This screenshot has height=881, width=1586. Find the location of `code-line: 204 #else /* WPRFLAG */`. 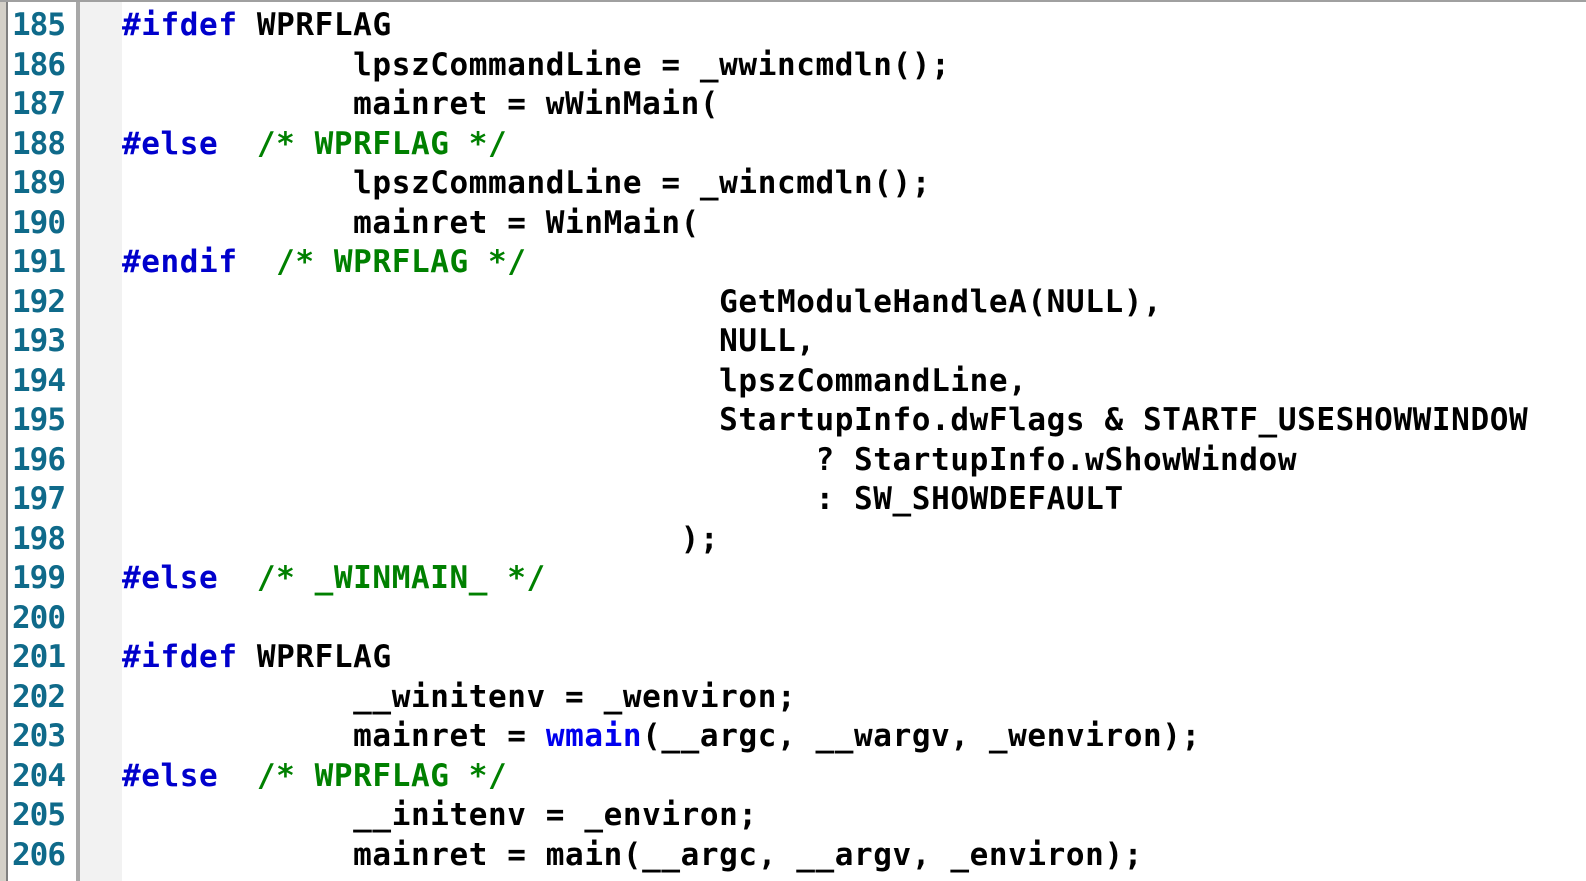

code-line: 204 #else /* WPRFLAG */ is located at coordinates (793, 777).